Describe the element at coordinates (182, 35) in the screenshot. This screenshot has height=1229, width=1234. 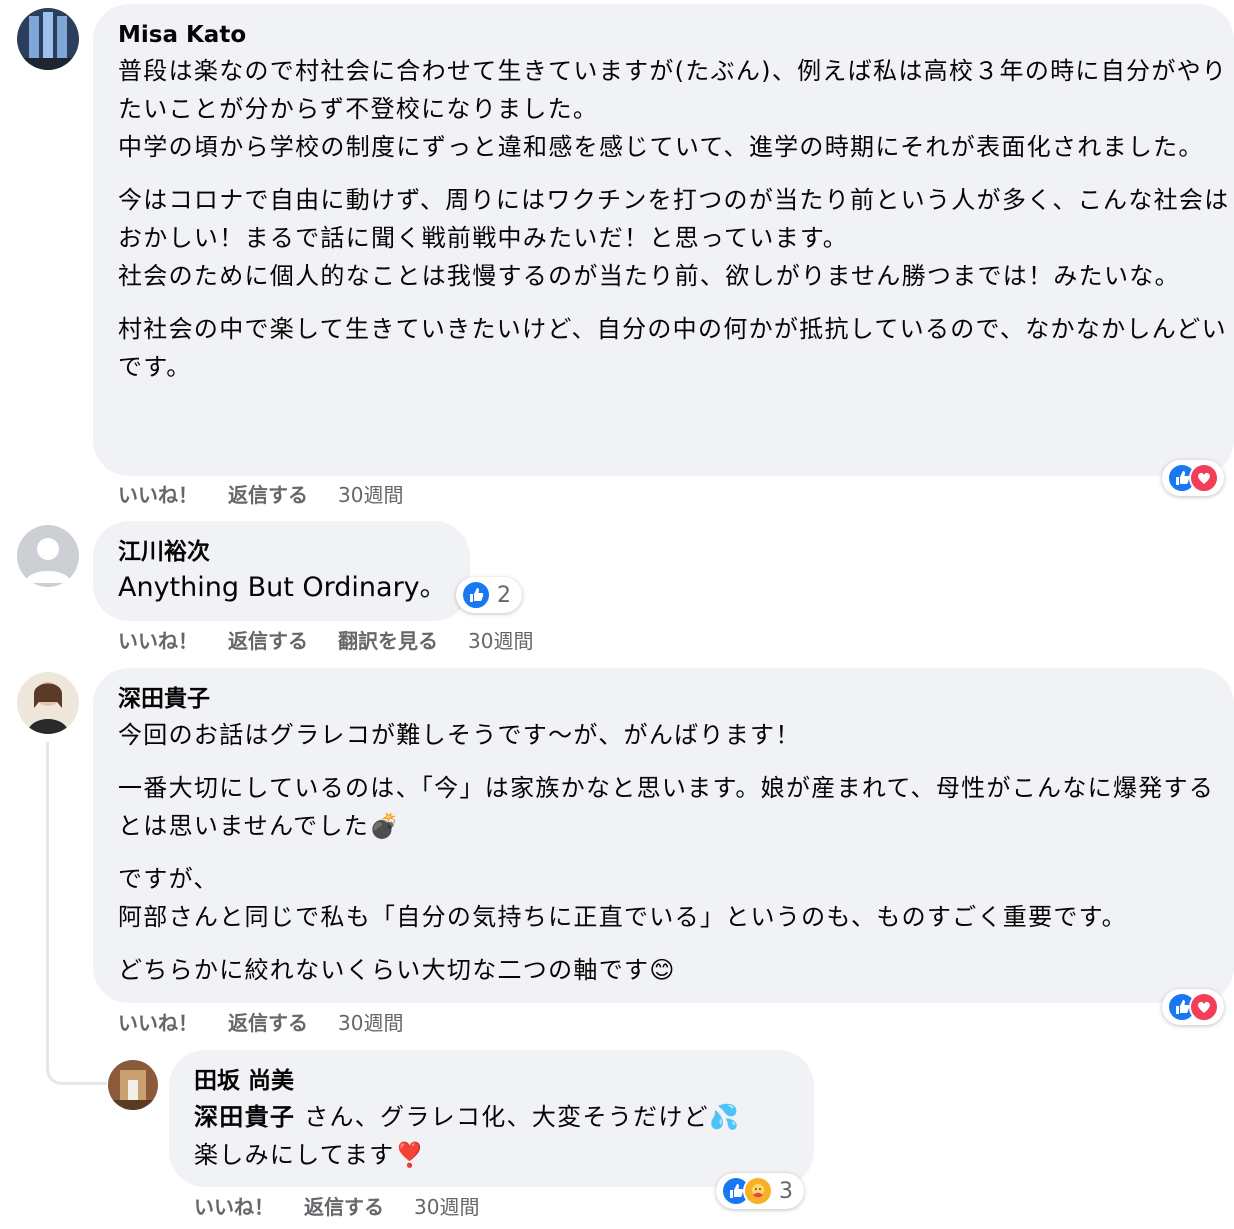
I see `comment-author: Misa Kato` at that location.